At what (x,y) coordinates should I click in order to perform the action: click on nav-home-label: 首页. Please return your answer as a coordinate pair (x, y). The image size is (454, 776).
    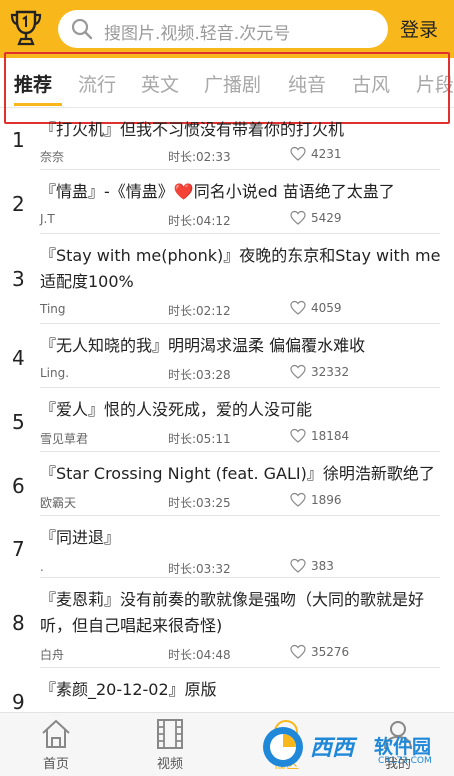
    Looking at the image, I should click on (55, 764).